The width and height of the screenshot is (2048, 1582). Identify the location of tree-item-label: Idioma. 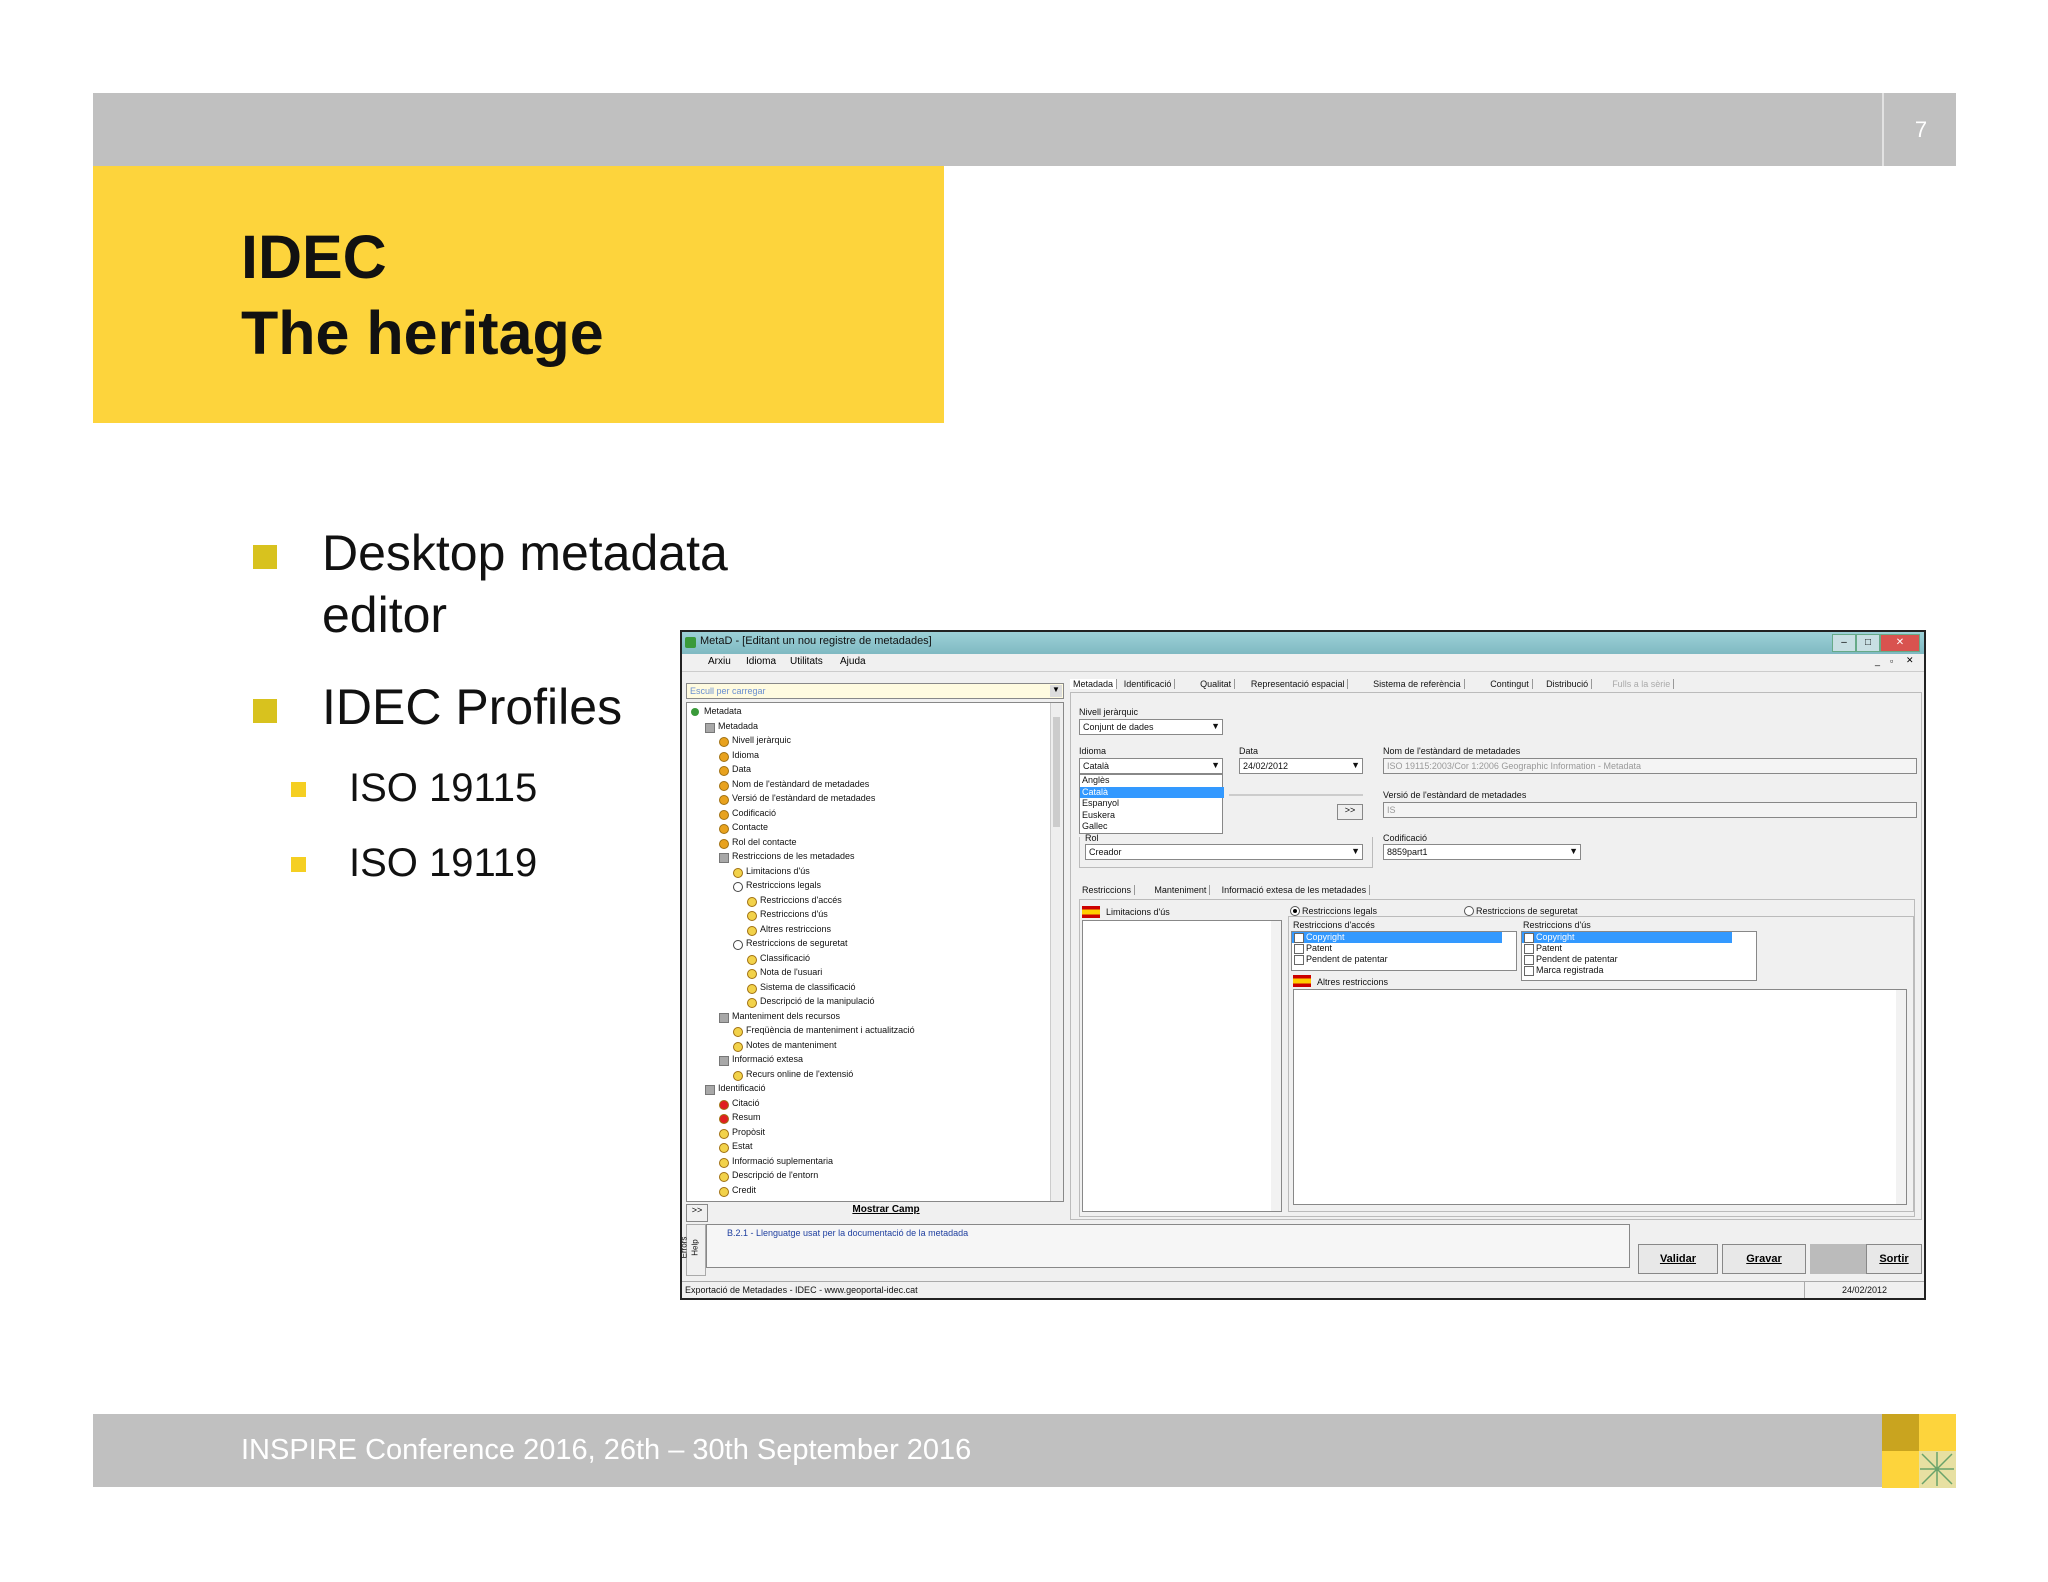
(746, 754).